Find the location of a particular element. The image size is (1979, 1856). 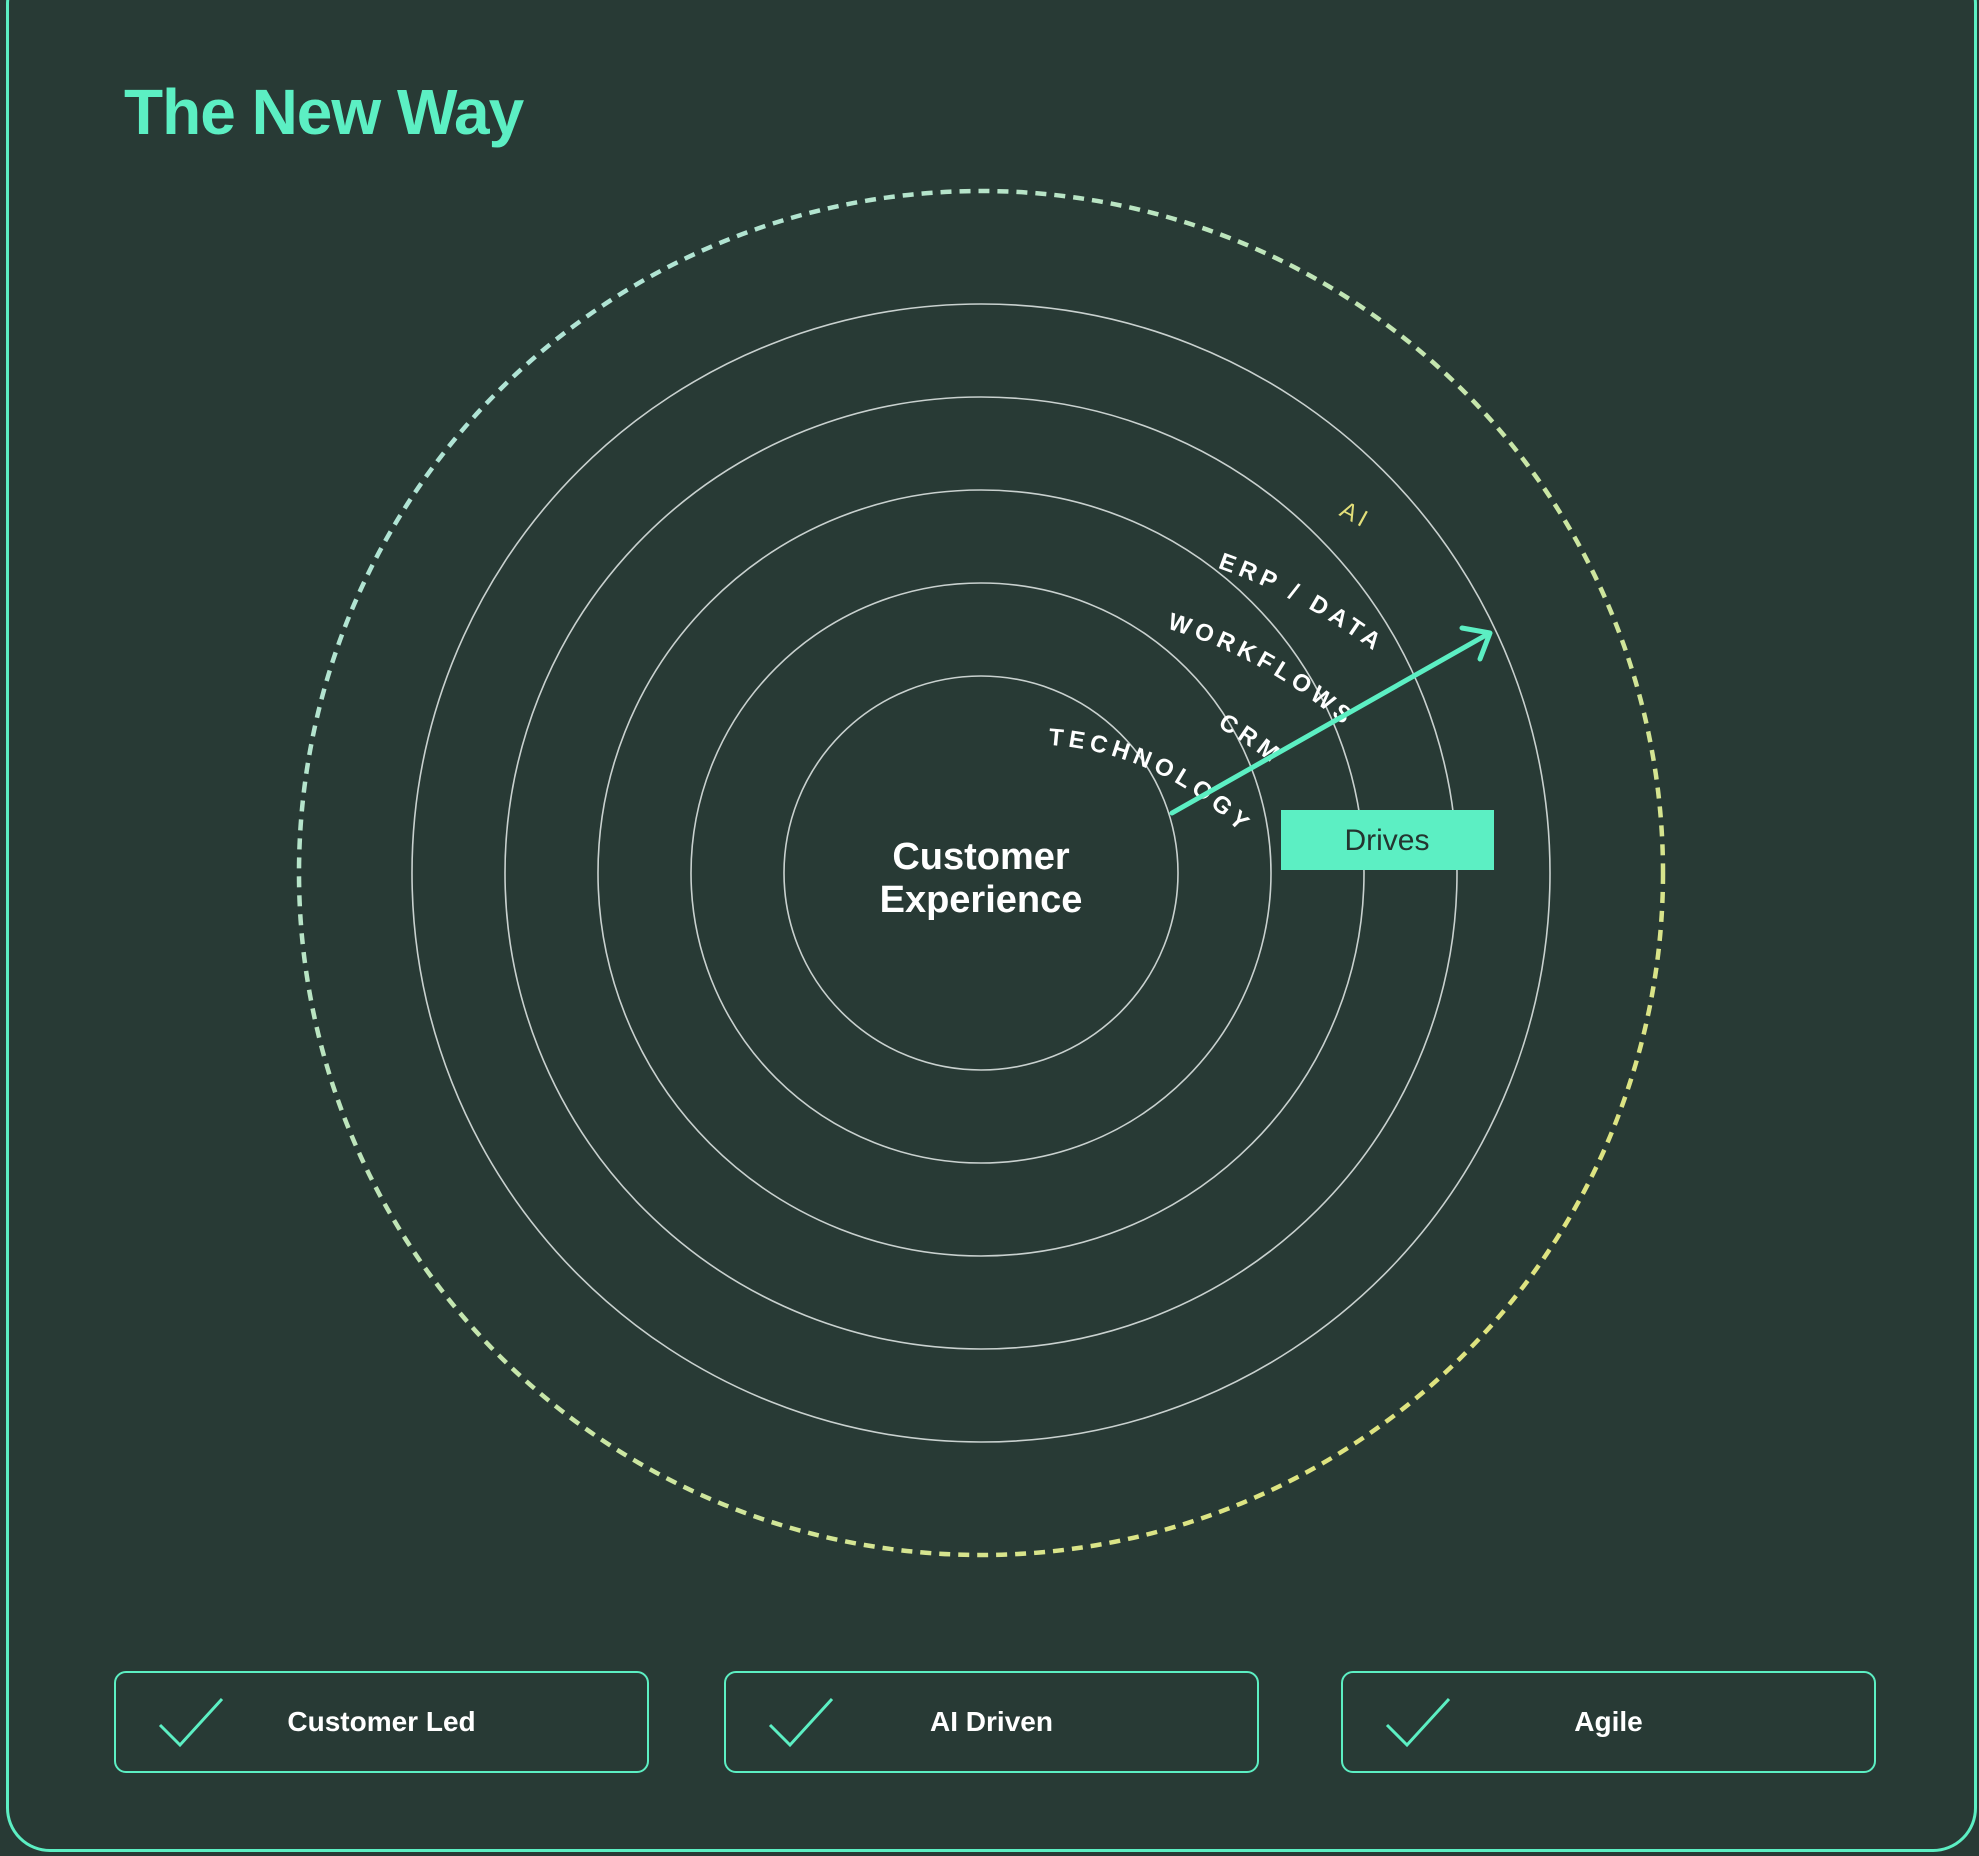

ring-label-ai: AI is located at coordinates (1356, 515).